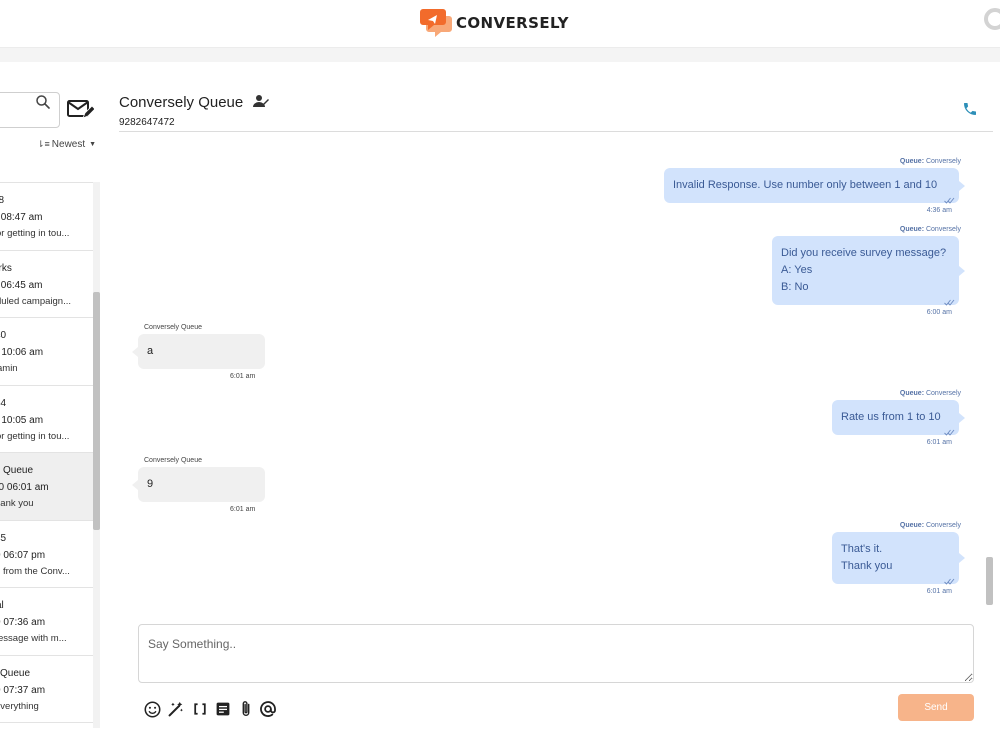 Image resolution: width=1000 pixels, height=750 pixels. What do you see at coordinates (989, 378) in the screenshot?
I see `chat-scrollbar` at bounding box center [989, 378].